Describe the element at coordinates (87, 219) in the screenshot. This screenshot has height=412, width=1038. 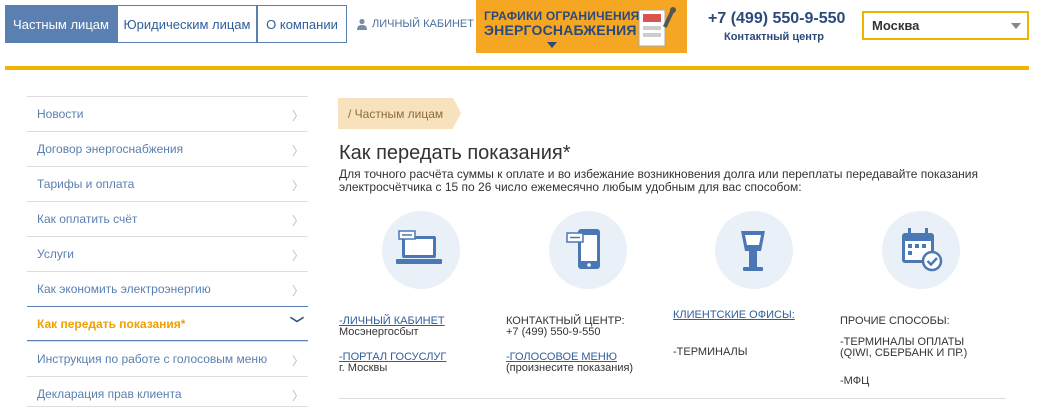
I see `sidebar-item-label: Как оплатить счёт` at that location.